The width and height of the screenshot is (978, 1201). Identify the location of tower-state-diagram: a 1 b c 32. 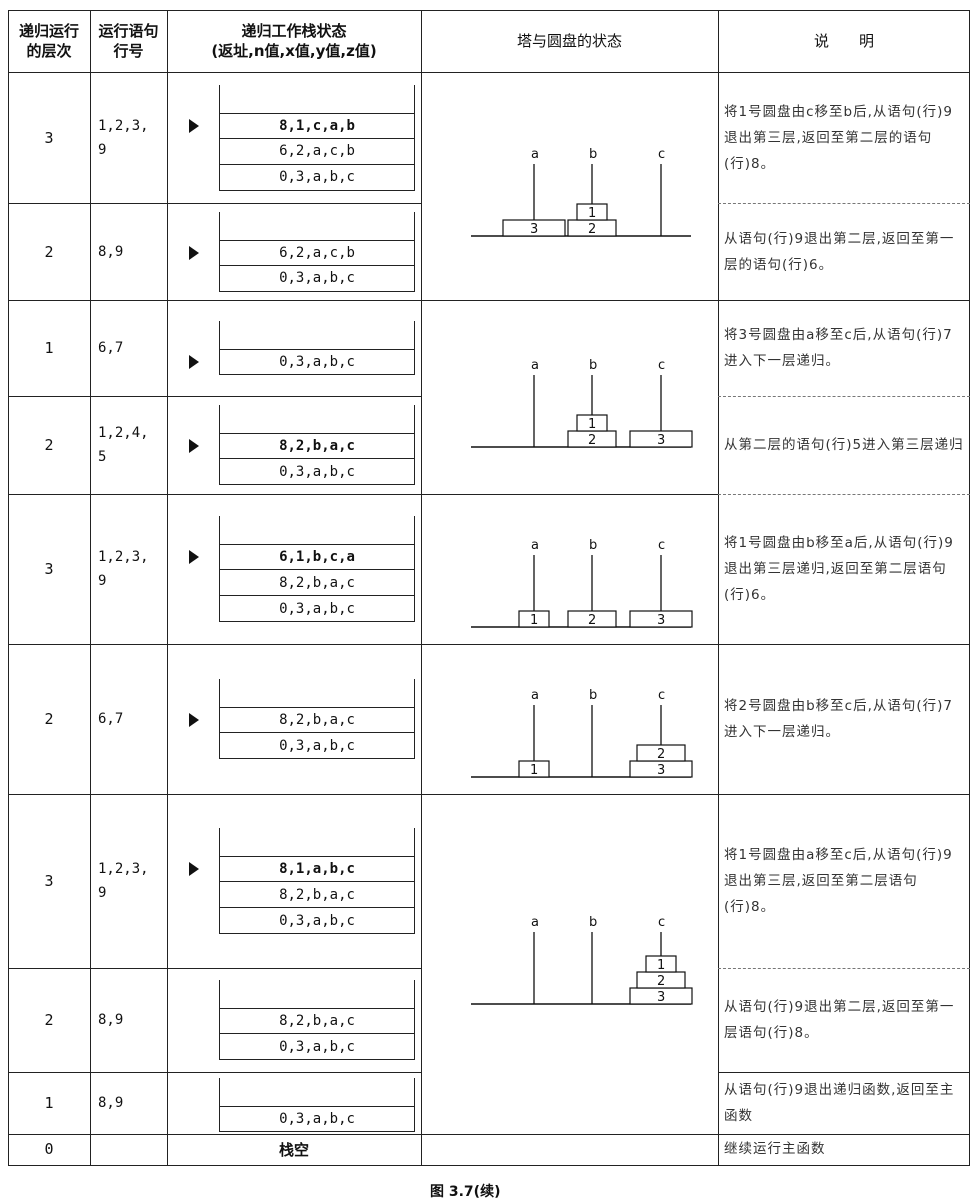
(582, 733).